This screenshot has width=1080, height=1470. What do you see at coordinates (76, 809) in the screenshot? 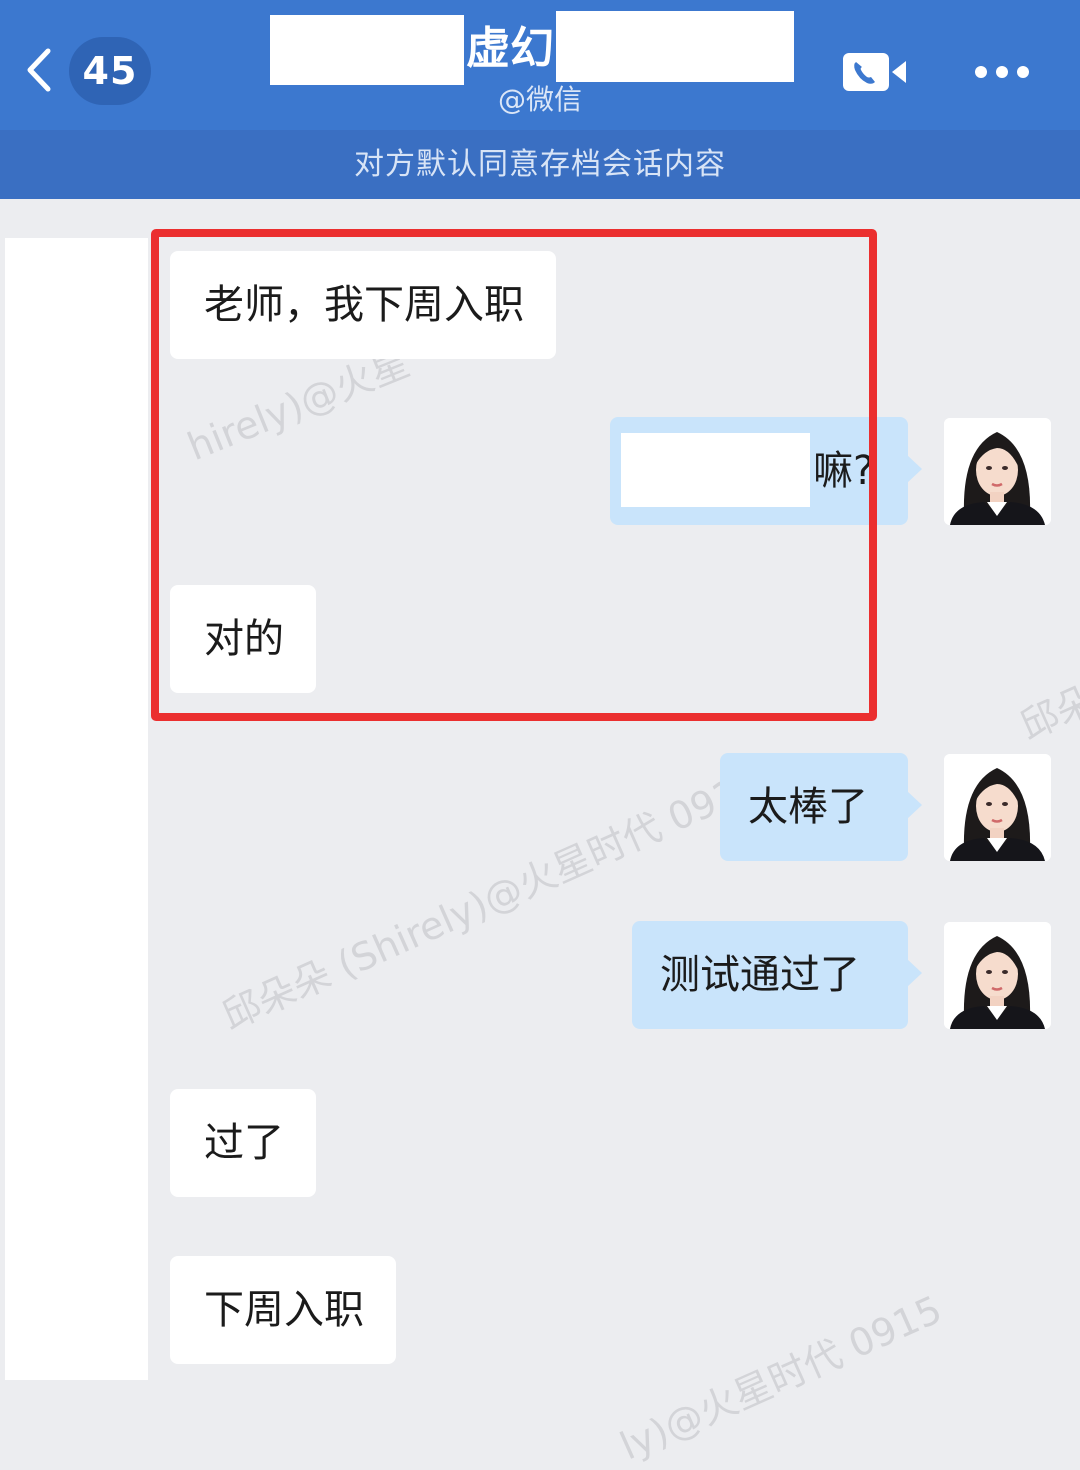
I see `redaction-strip` at bounding box center [76, 809].